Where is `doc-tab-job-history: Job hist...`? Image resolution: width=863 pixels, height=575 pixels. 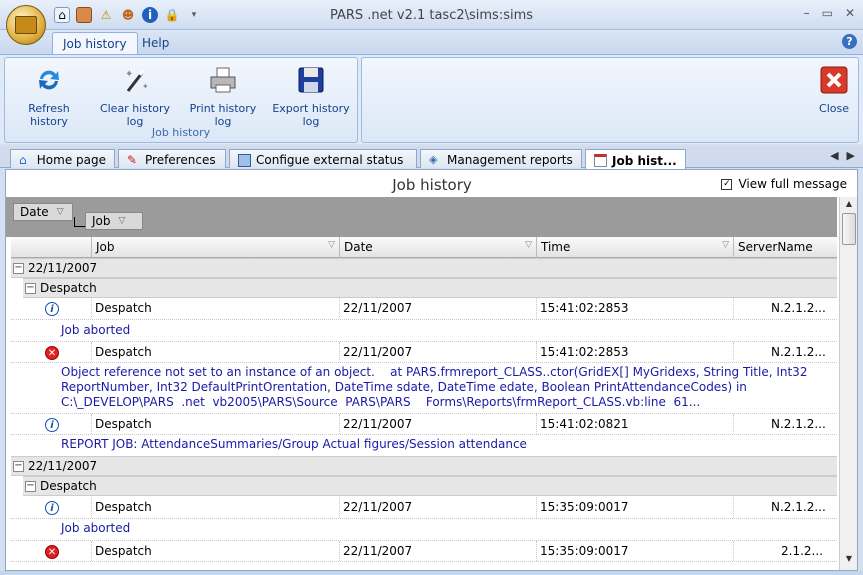
doc-tab-job-history: Job hist... is located at coordinates (635, 159).